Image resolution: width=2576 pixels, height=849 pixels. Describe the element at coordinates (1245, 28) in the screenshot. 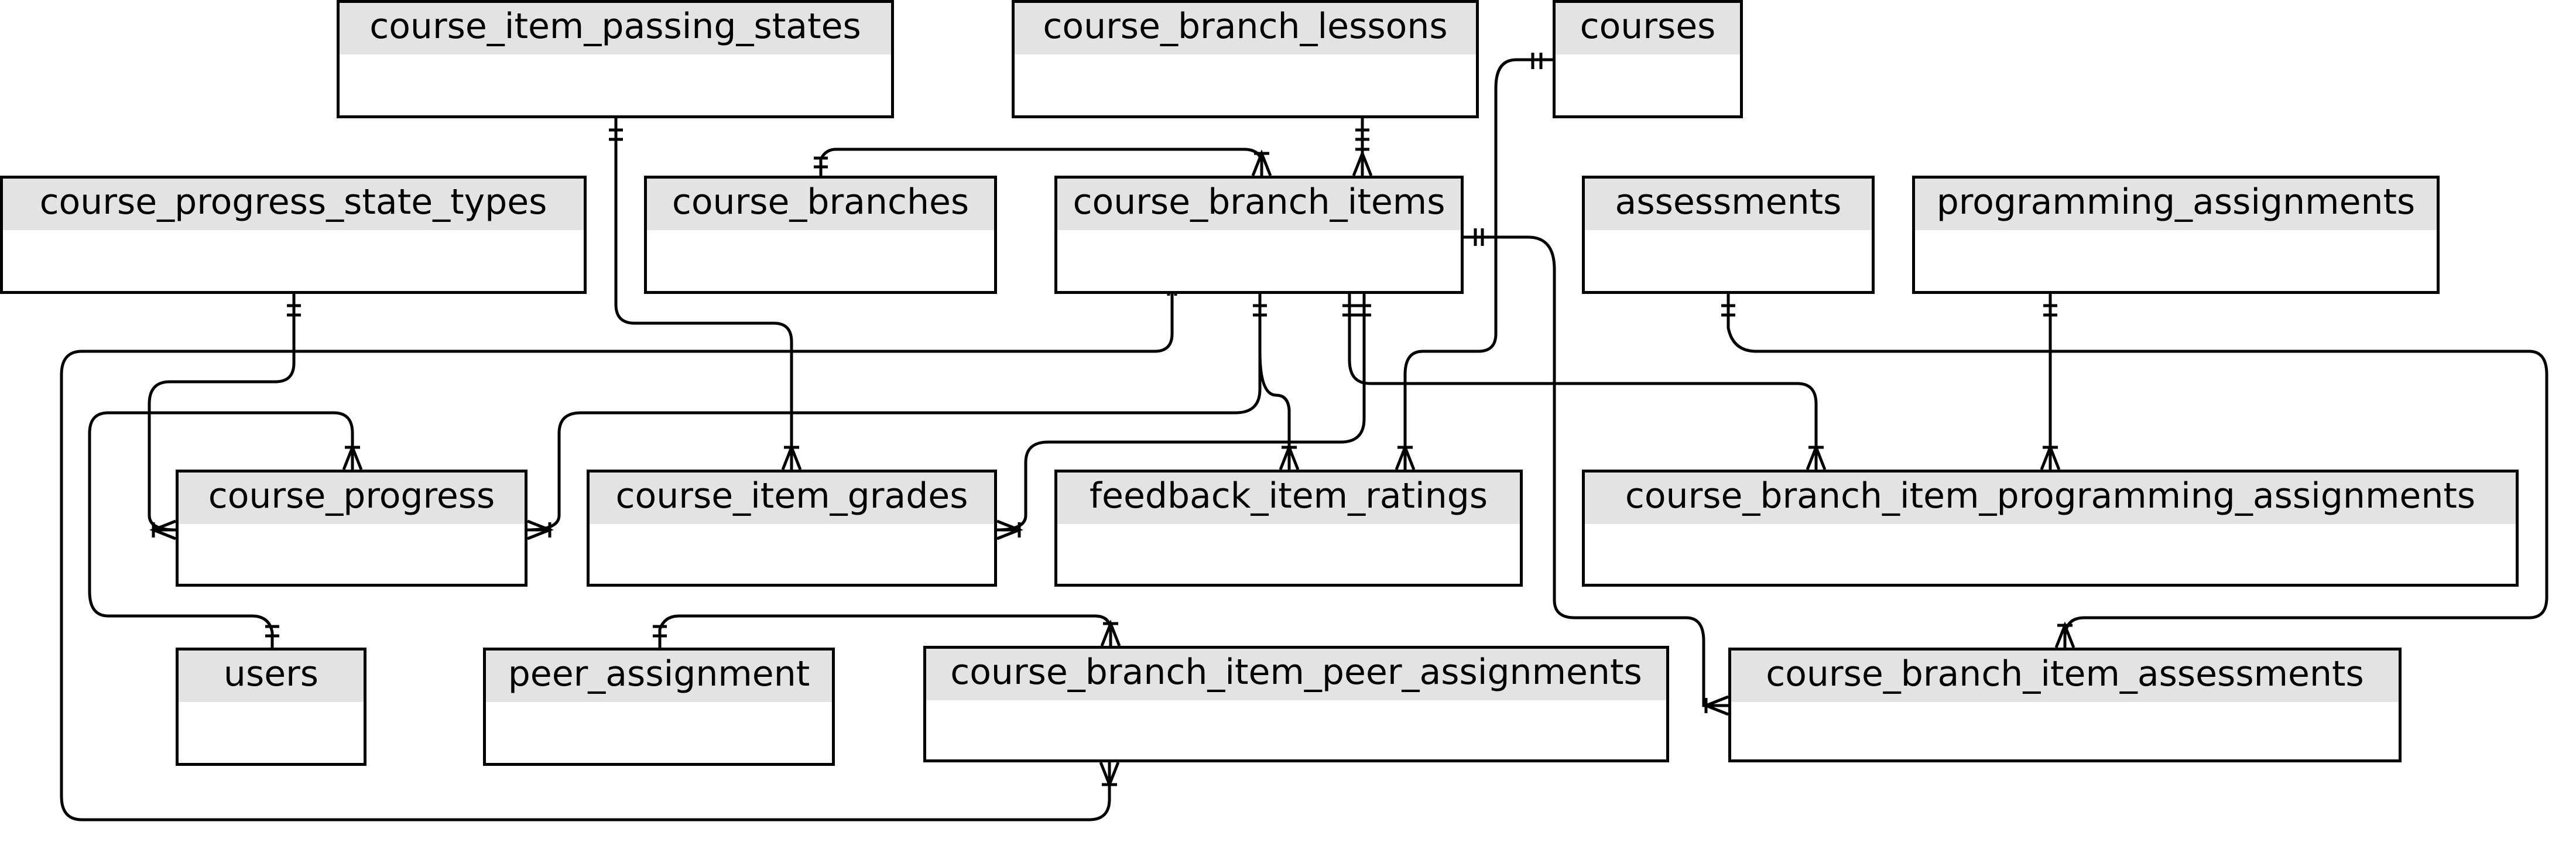

I see `entity-title: course_branch_lessons` at that location.